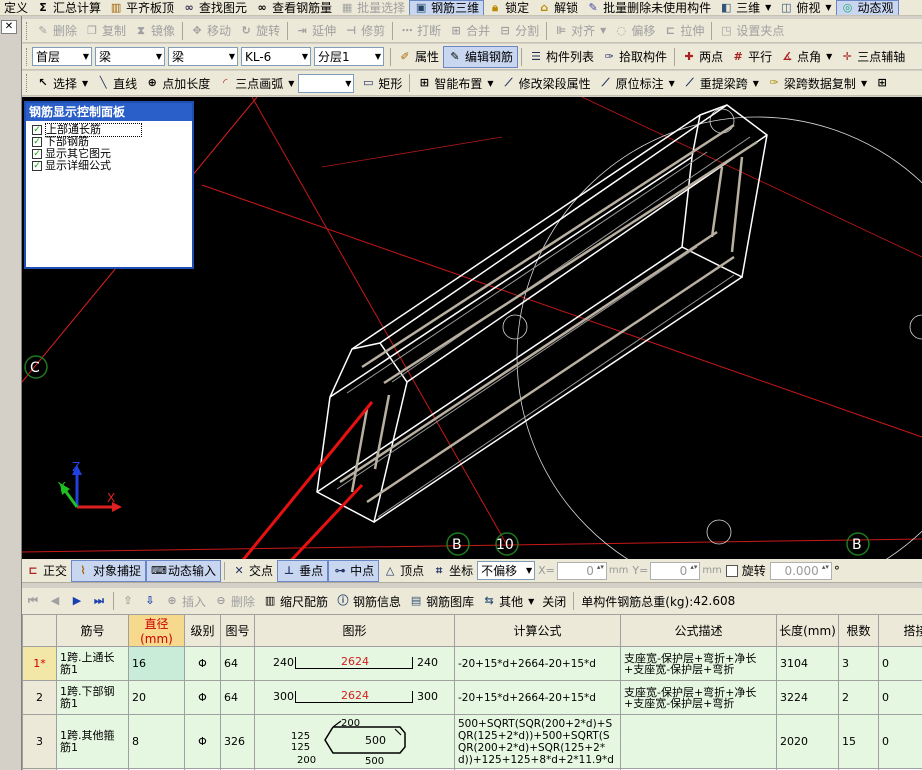 Image resolution: width=922 pixels, height=770 pixels. What do you see at coordinates (185, 601) in the screenshot?
I see `insert-row-button: ⊕ 插入` at bounding box center [185, 601].